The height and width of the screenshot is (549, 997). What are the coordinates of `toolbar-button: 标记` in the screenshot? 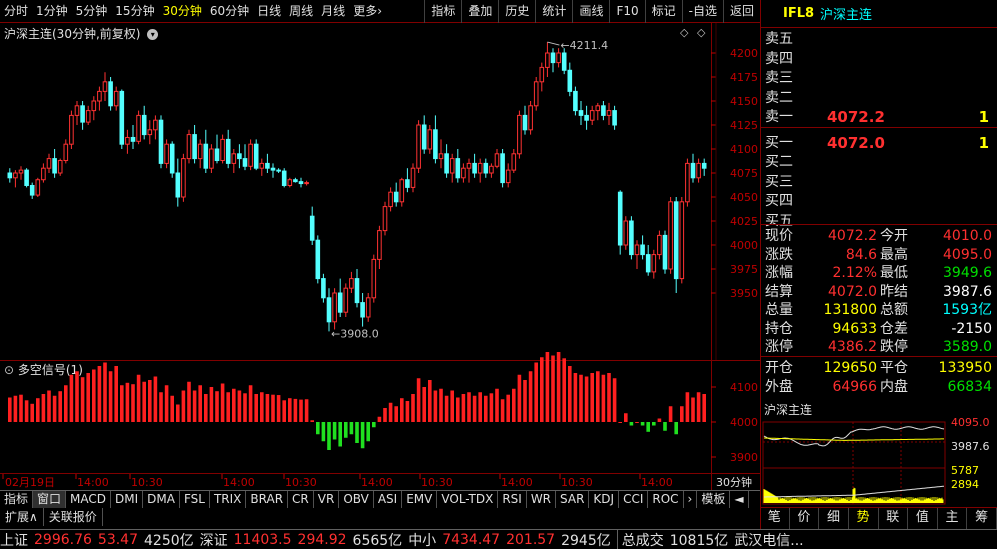 It's located at (663, 11).